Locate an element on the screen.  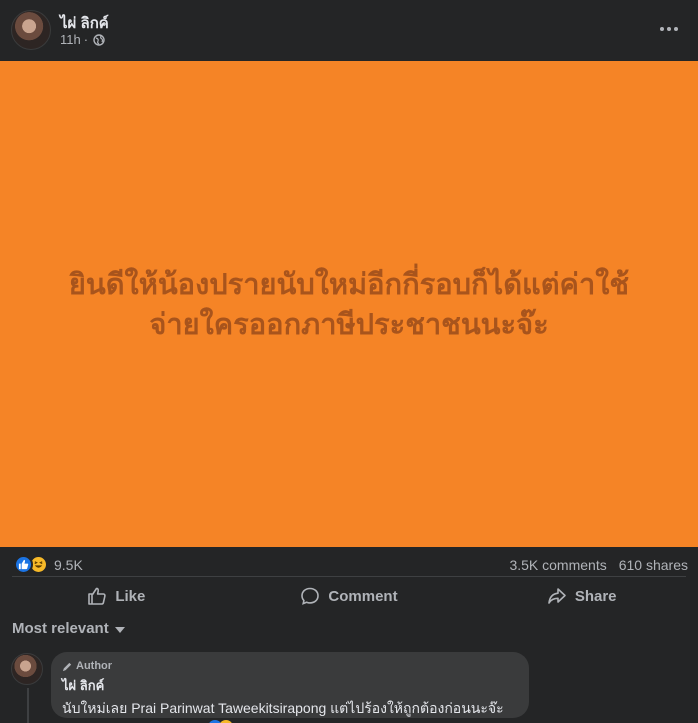
reaction-summary: 9.5K is located at coordinates (48, 564).